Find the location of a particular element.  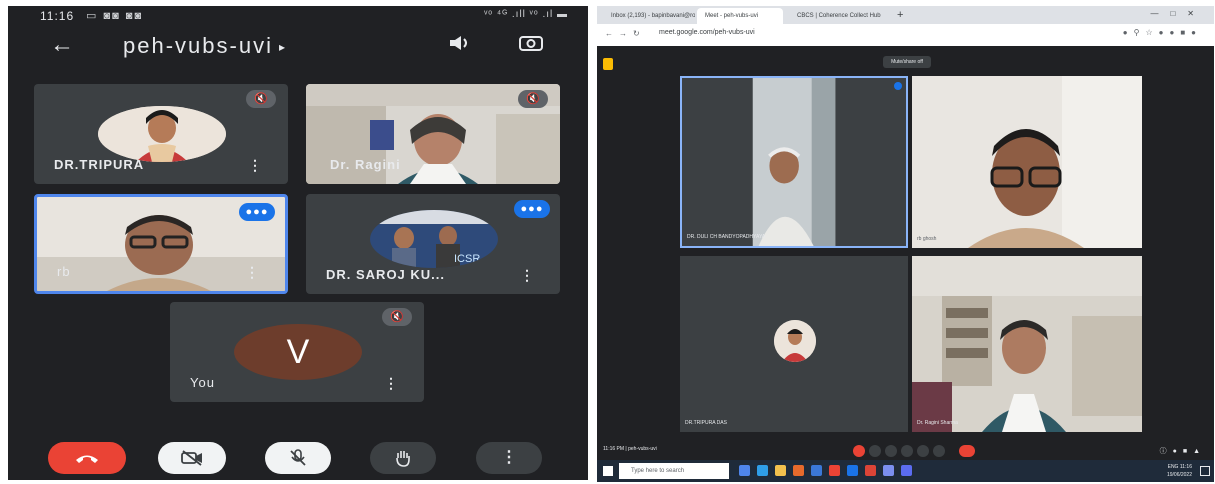

participant-tile: DR.TRIPURA DAS is located at coordinates (794, 344).